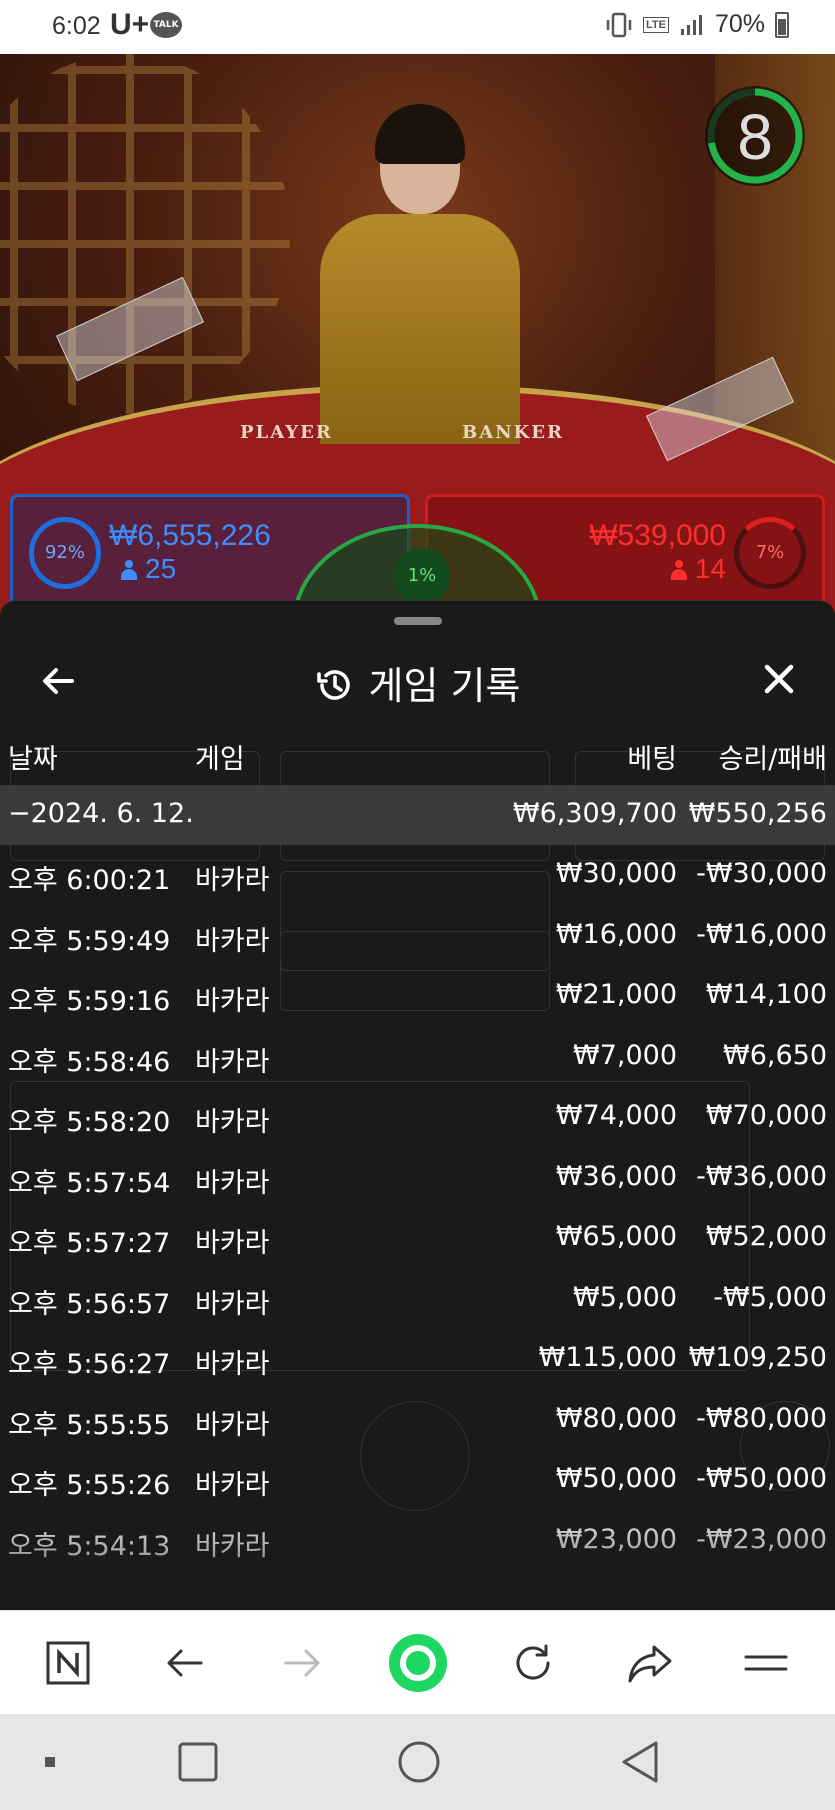  What do you see at coordinates (757, 813) in the screenshot?
I see `summary-result: ₩550,256` at bounding box center [757, 813].